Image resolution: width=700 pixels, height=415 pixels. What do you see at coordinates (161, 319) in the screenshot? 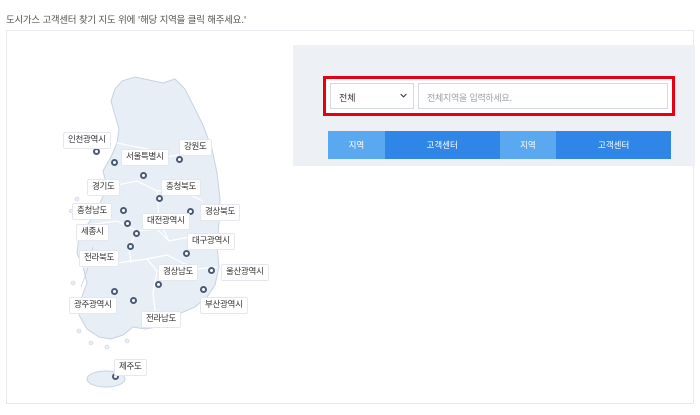
I see `label-jeonnam: 전라남도` at bounding box center [161, 319].